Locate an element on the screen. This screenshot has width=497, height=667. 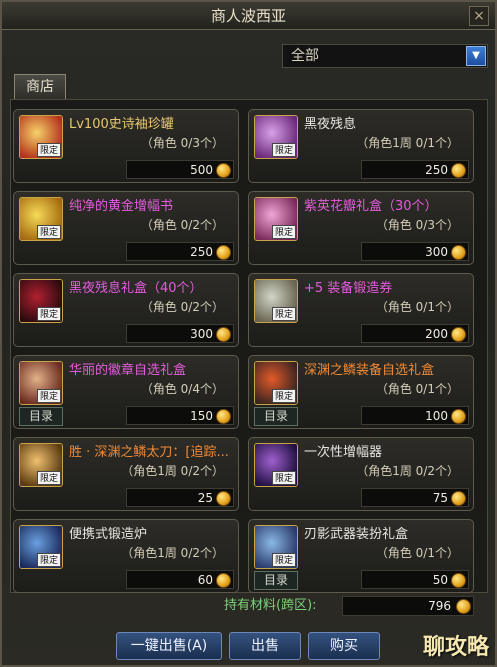
item-card: 限定 目录 刃影武器装扮礼盒 （角色 0/1个） 50 is located at coordinates (361, 556).